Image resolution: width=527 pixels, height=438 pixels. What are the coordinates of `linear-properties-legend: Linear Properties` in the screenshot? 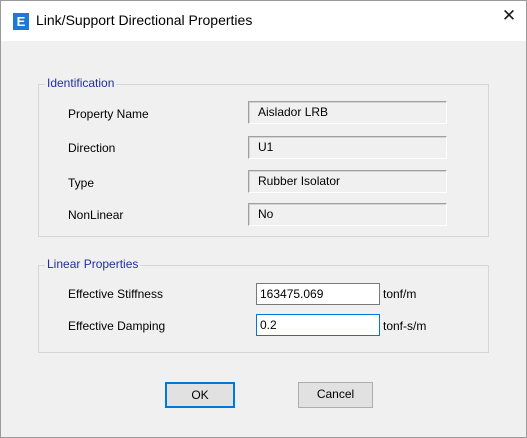 It's located at (93, 264).